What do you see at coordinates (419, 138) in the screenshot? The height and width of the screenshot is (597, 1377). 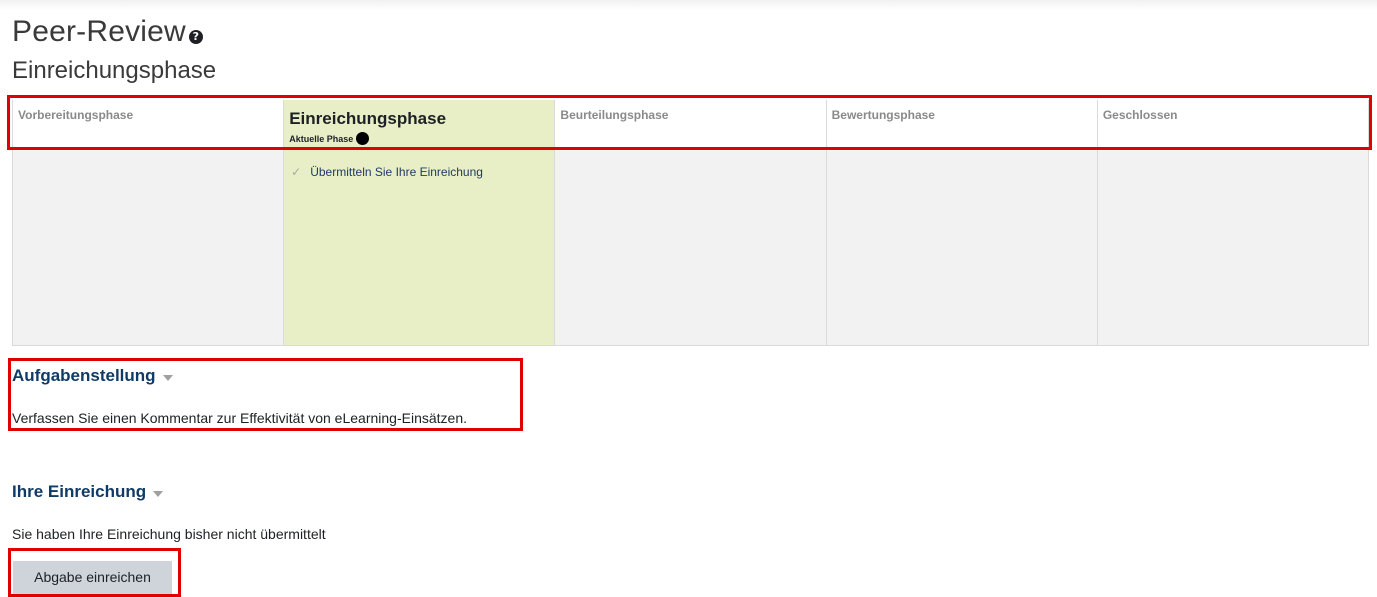 I see `current-phase-label: Aktuelle Phase` at bounding box center [419, 138].